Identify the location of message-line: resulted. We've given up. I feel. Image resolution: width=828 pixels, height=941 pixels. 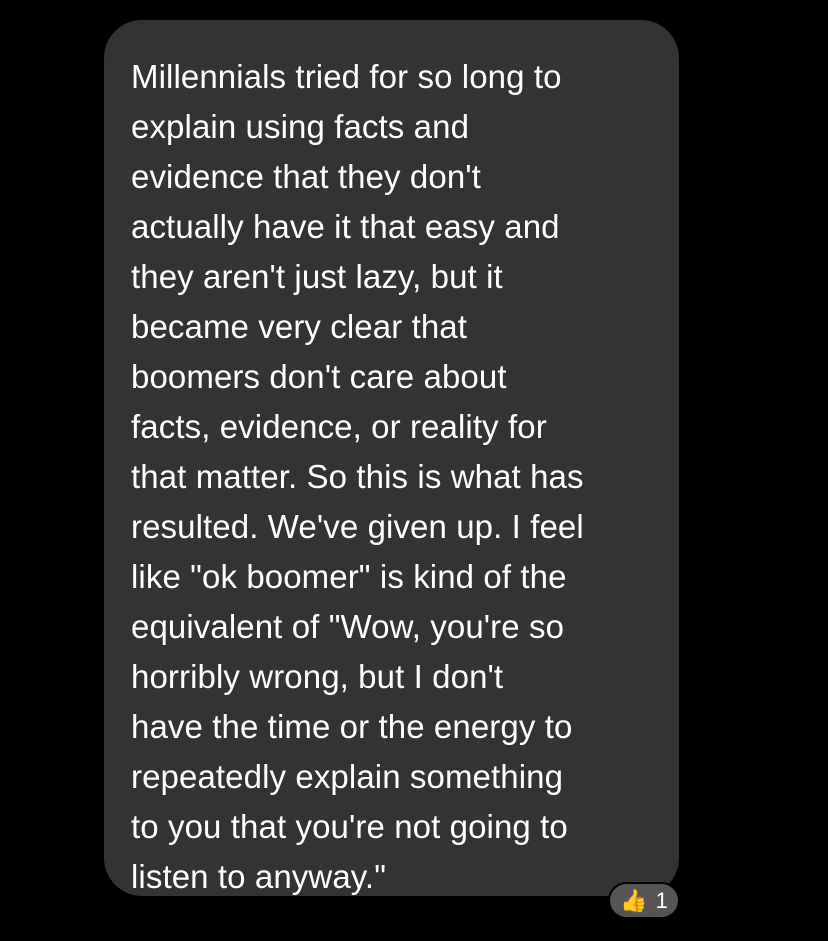
(357, 526).